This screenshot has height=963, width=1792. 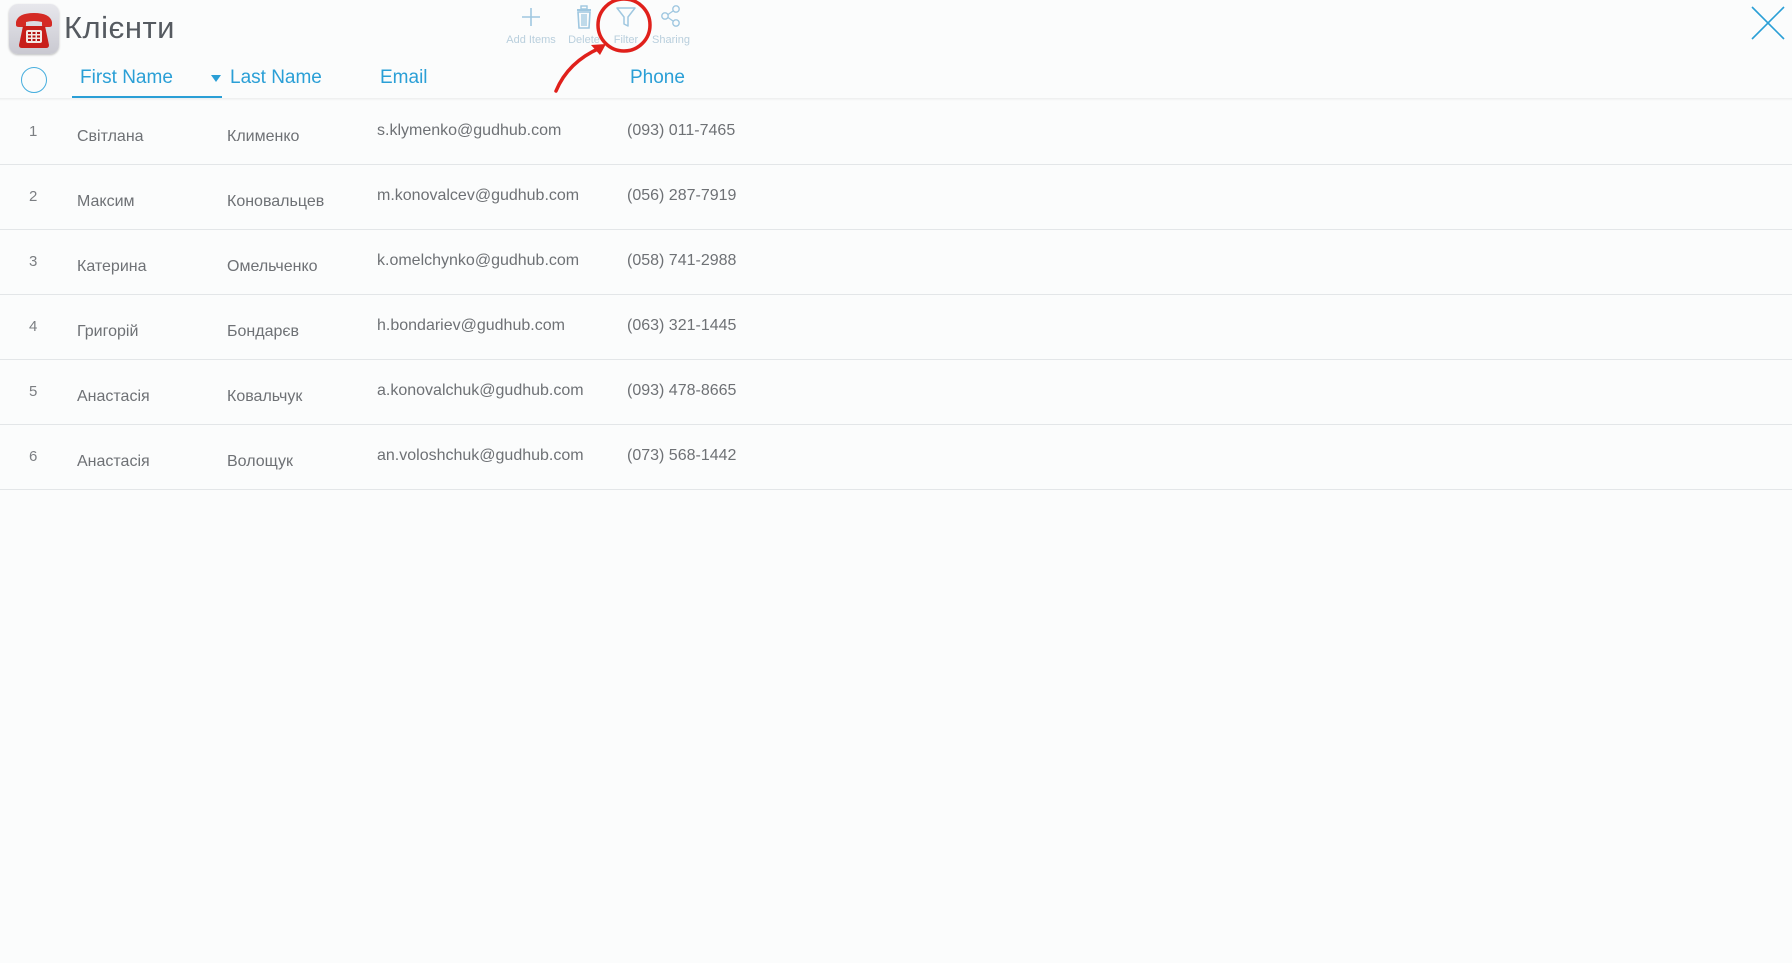 What do you see at coordinates (110, 136) in the screenshot?
I see `first-name-cell: Світлана` at bounding box center [110, 136].